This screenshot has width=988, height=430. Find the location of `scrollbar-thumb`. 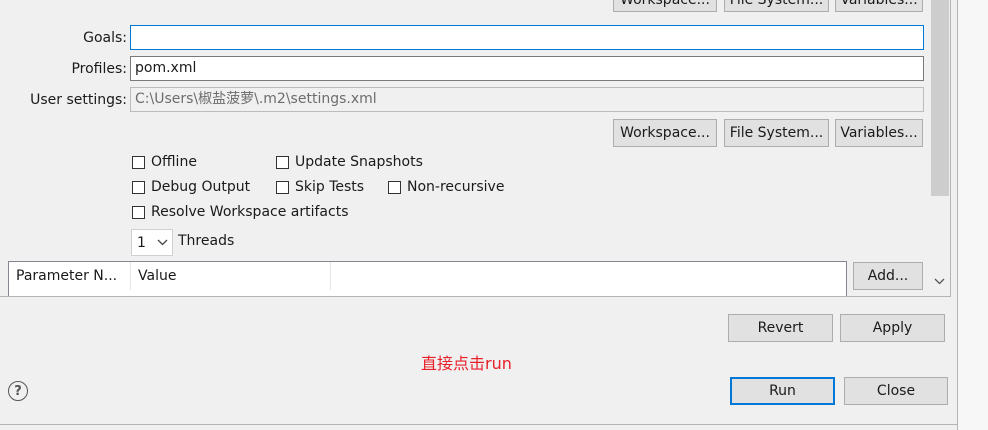

scrollbar-thumb is located at coordinates (940, 98).